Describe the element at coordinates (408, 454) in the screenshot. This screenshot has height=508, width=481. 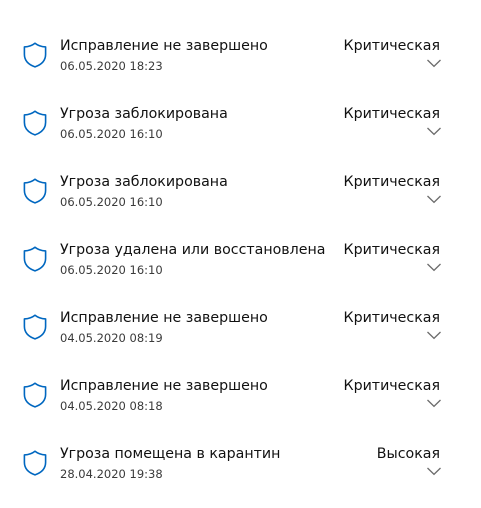
I see `threat-severity: Высокая` at that location.